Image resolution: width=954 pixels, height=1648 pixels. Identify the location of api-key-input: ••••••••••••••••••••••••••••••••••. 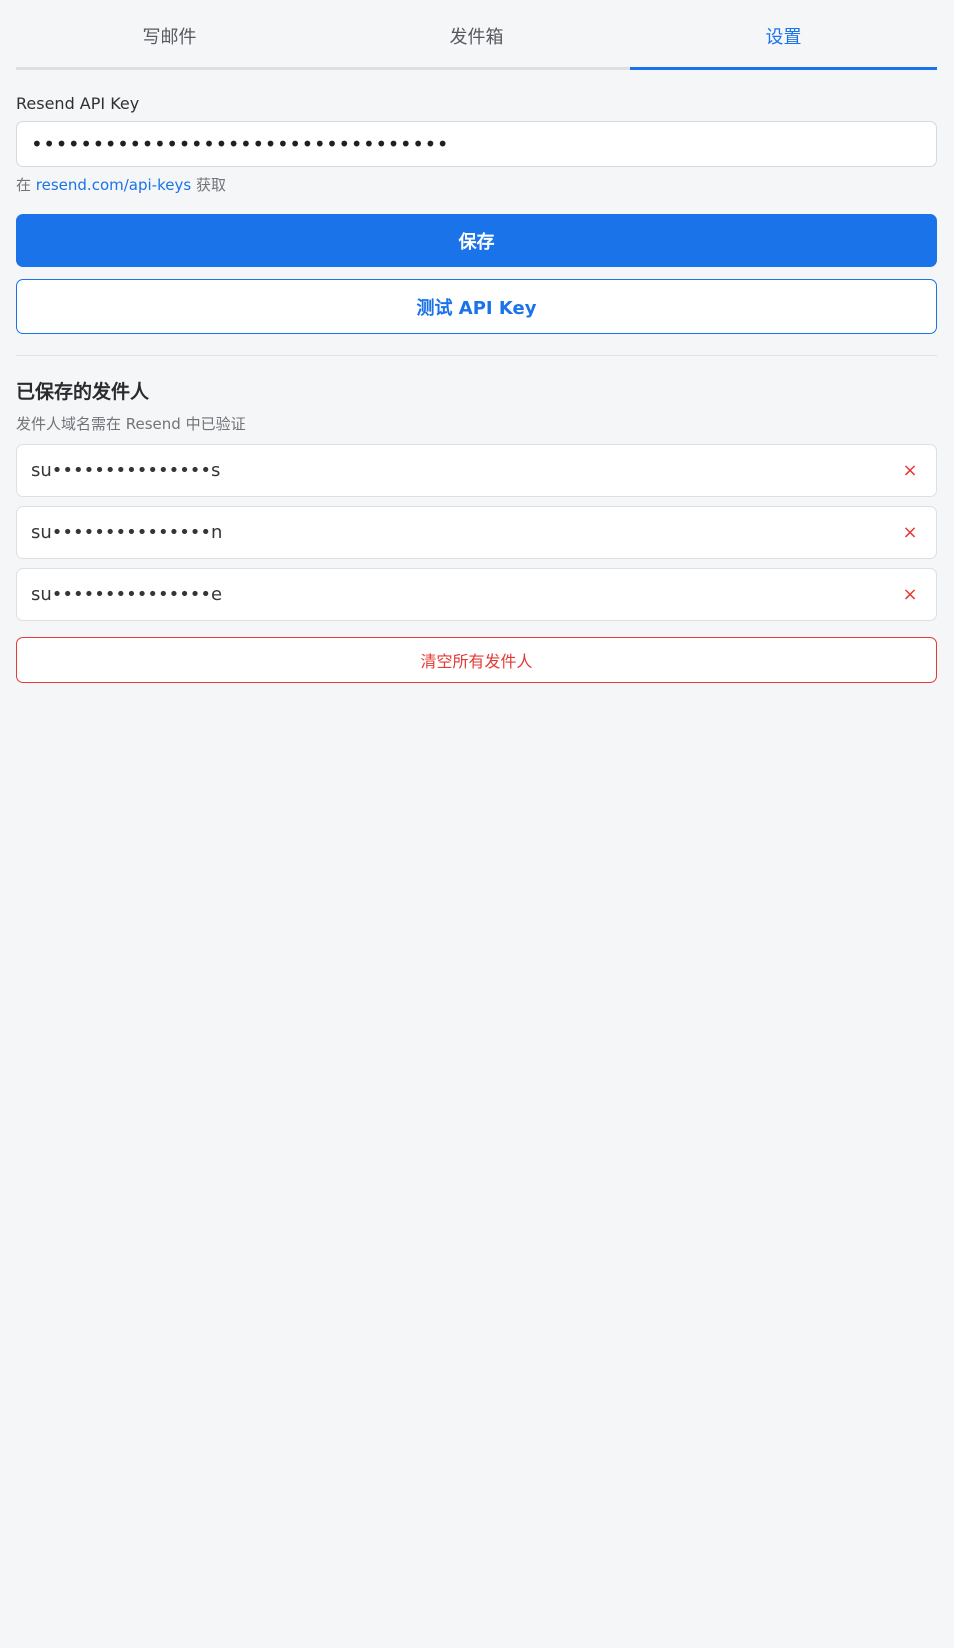
(476, 144).